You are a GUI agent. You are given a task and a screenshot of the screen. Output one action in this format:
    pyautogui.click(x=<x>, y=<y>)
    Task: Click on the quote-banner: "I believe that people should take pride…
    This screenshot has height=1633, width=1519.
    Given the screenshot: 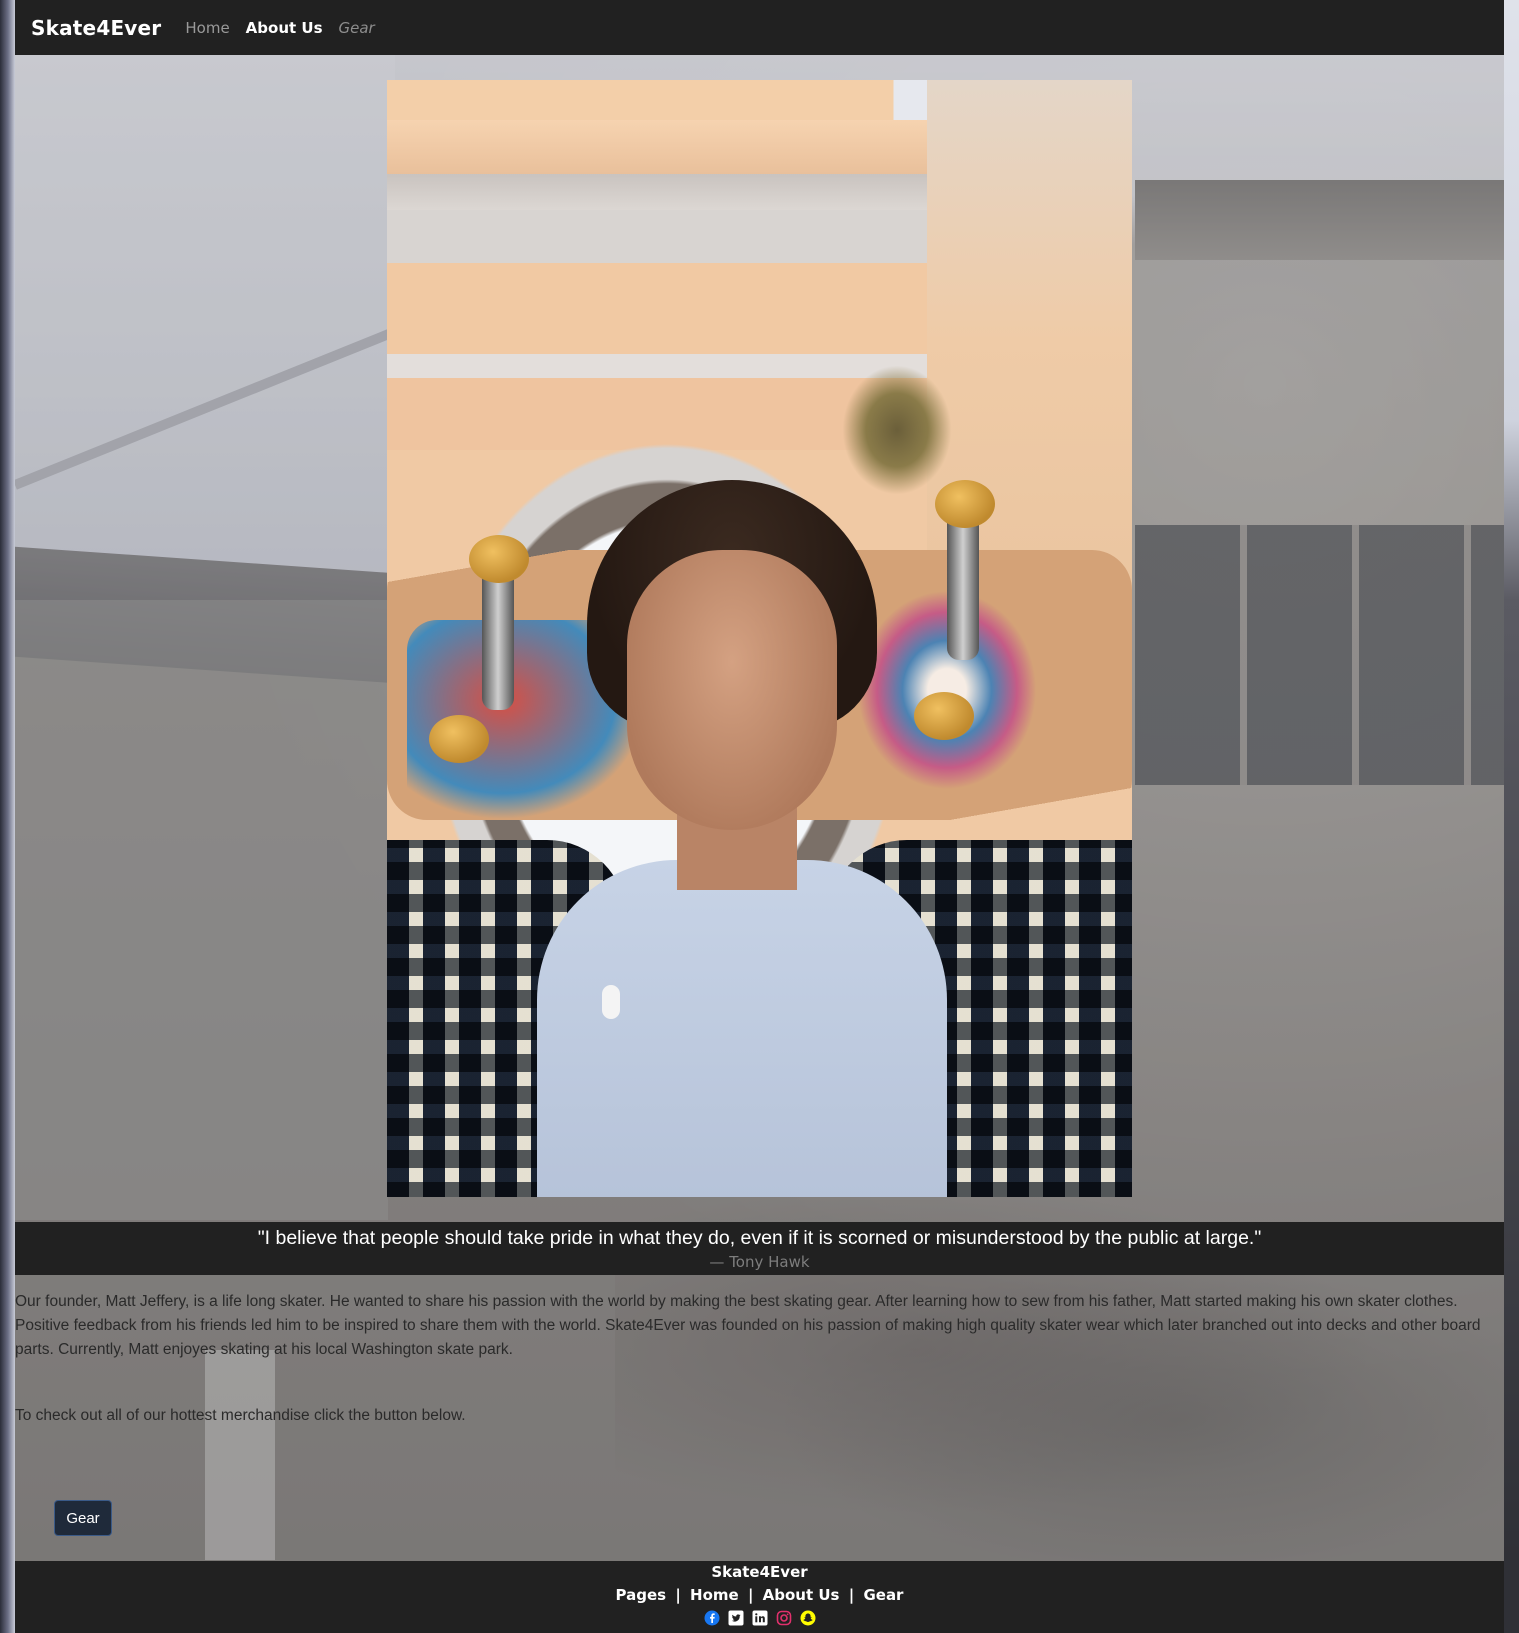 What is the action you would take?
    pyautogui.click(x=759, y=1248)
    